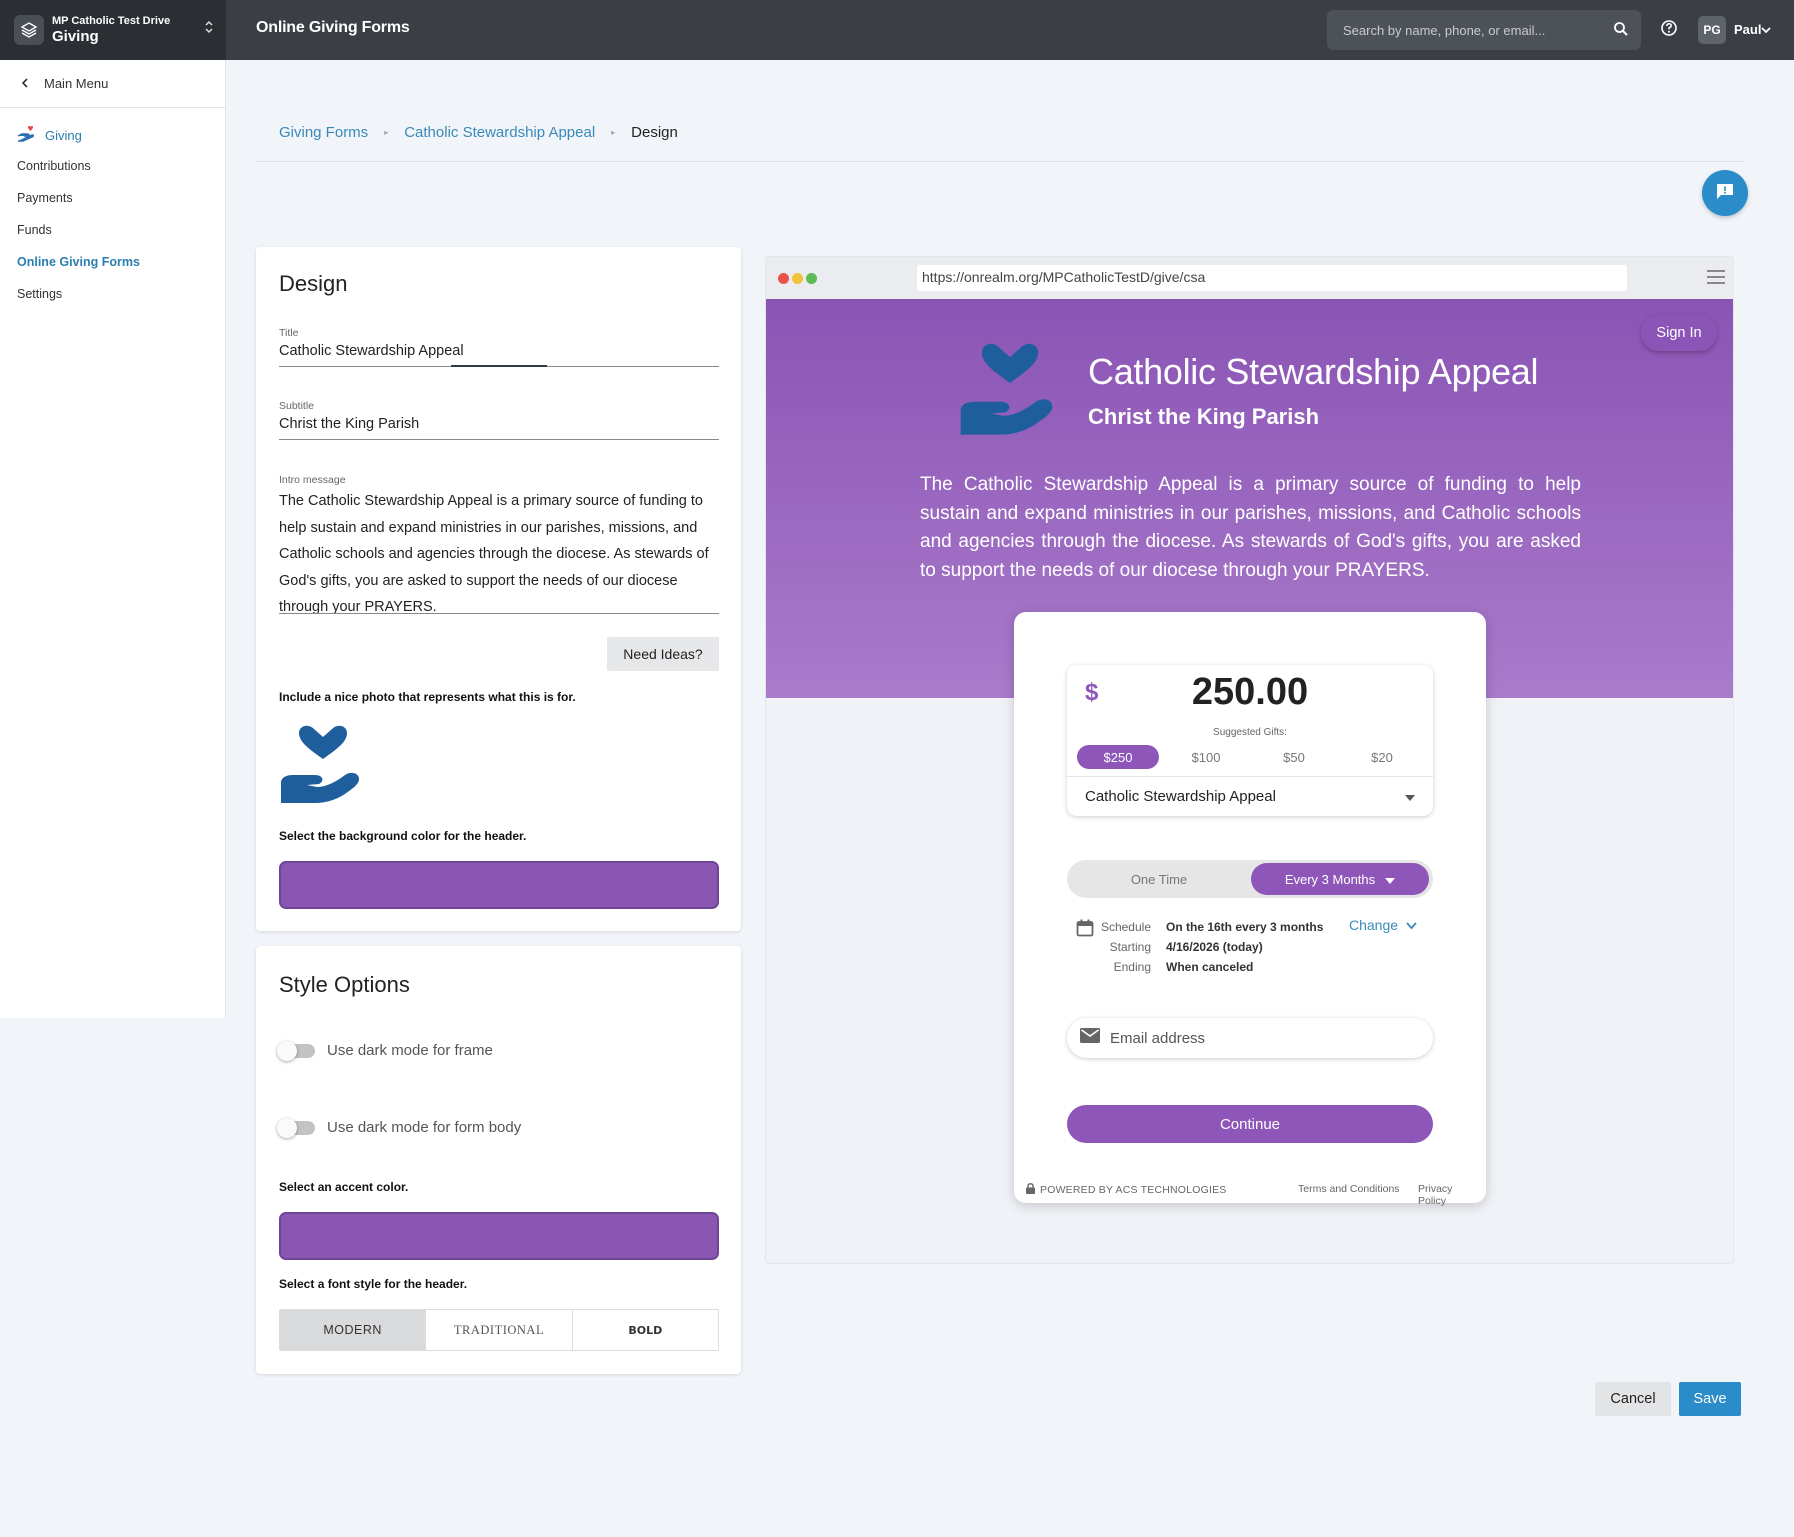 The width and height of the screenshot is (1794, 1537). What do you see at coordinates (1349, 1189) in the screenshot?
I see `terms-link: Terms and Conditions` at bounding box center [1349, 1189].